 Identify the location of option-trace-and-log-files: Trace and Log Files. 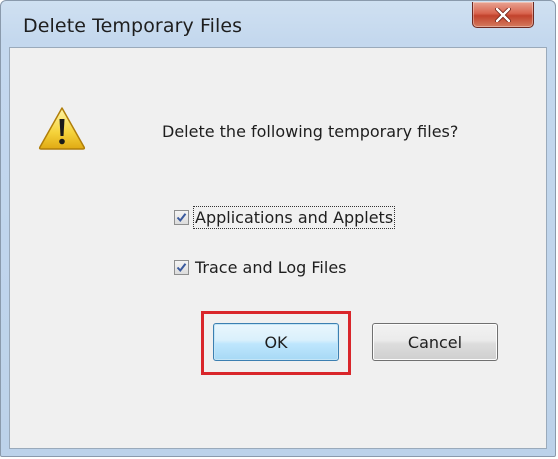
(260, 267).